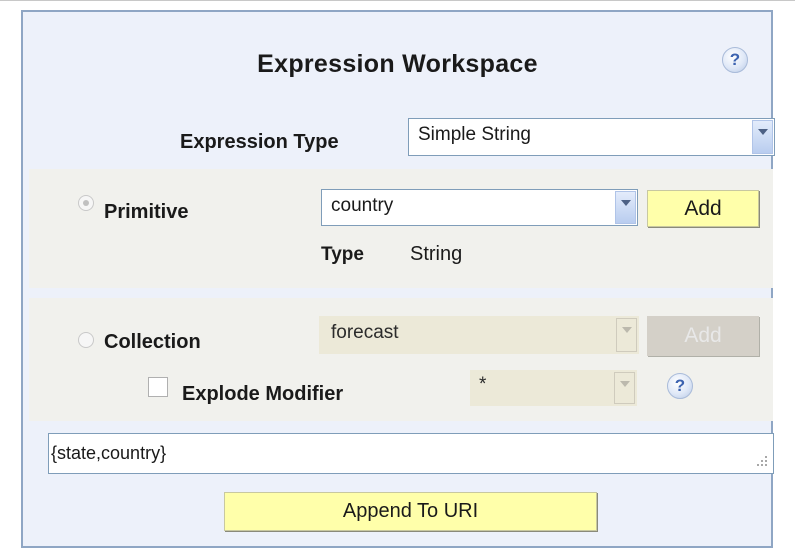 The height and width of the screenshot is (560, 795). Describe the element at coordinates (342, 254) in the screenshot. I see `primitive-type-label: Type` at that location.